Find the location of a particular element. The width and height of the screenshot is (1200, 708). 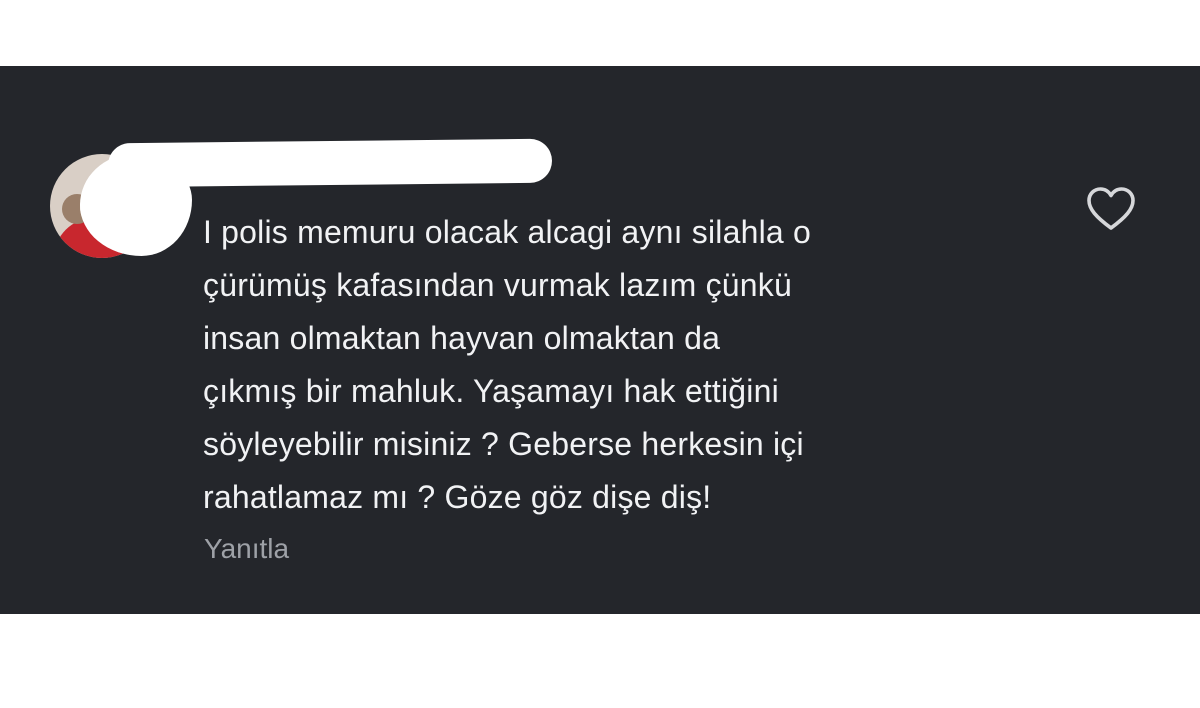

username-redaction is located at coordinates (330, 163).